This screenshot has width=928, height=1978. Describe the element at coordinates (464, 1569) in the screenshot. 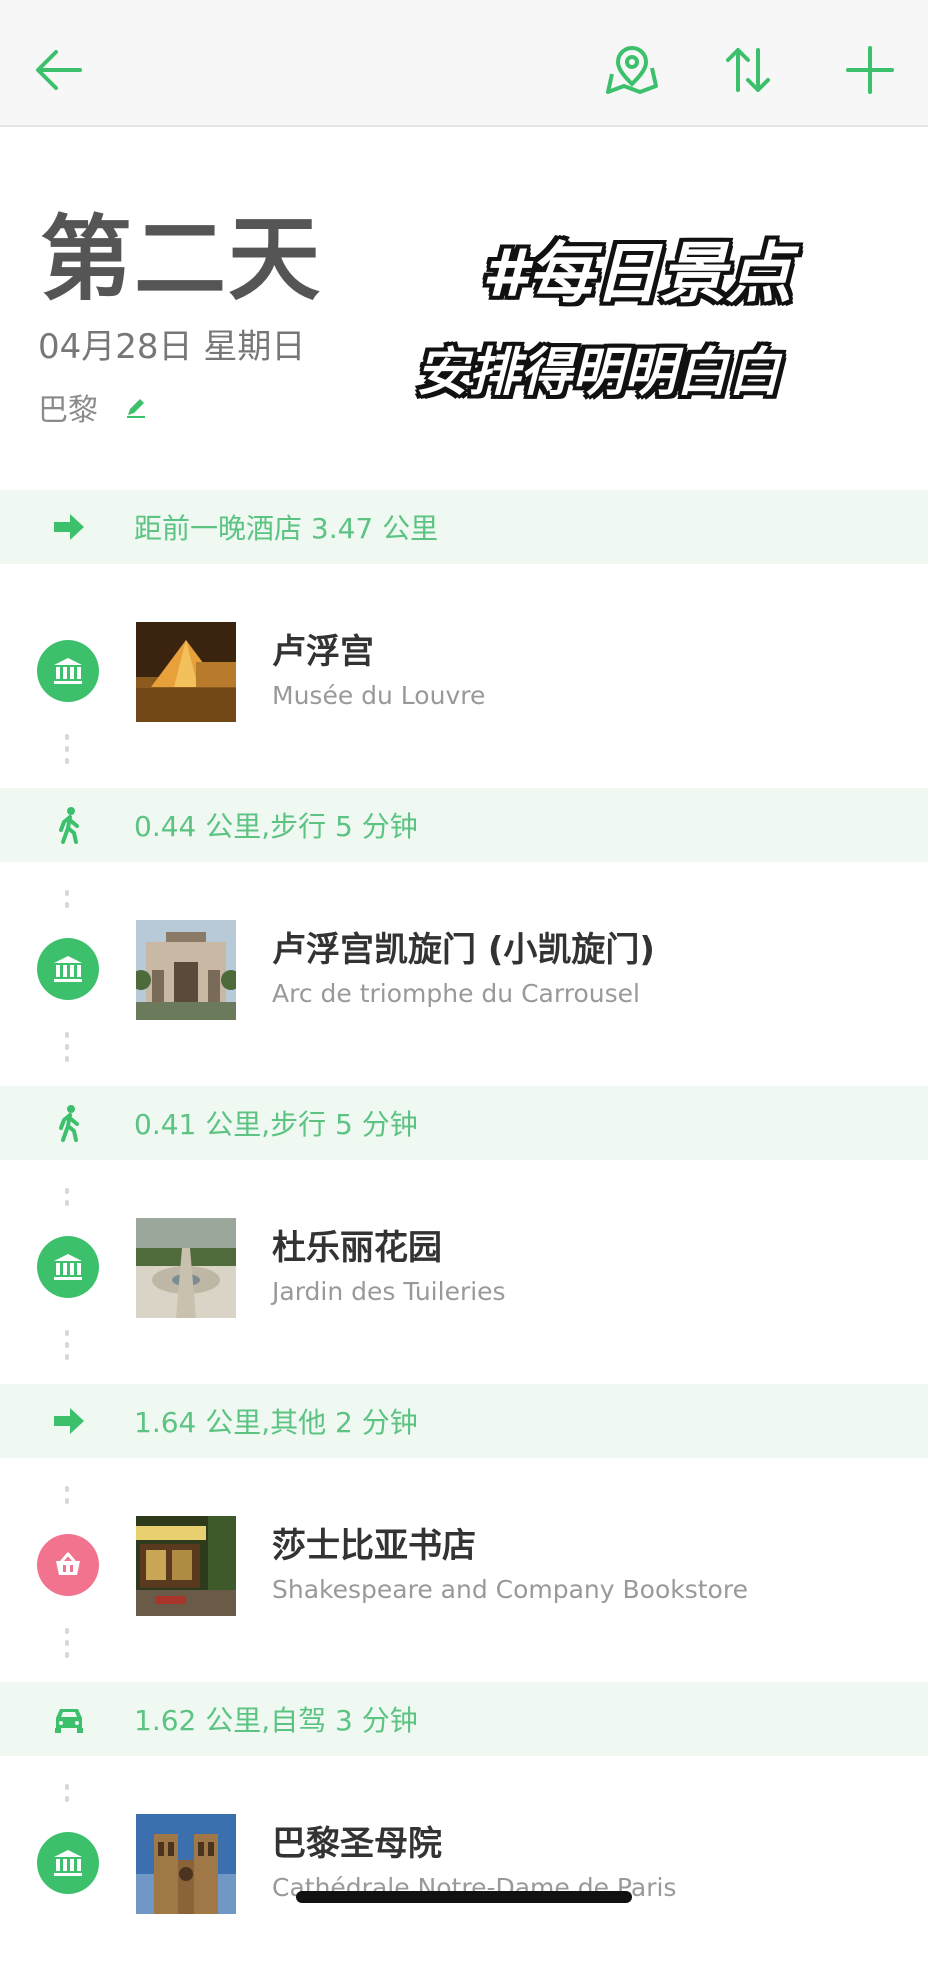

I see `place-item: 莎士比亚书店 Shakespeare and Company Bookstore` at that location.